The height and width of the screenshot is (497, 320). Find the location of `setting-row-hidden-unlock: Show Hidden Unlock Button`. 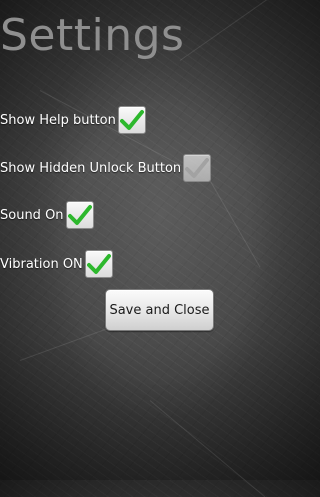

setting-row-hidden-unlock: Show Hidden Unlock Button is located at coordinates (106, 168).